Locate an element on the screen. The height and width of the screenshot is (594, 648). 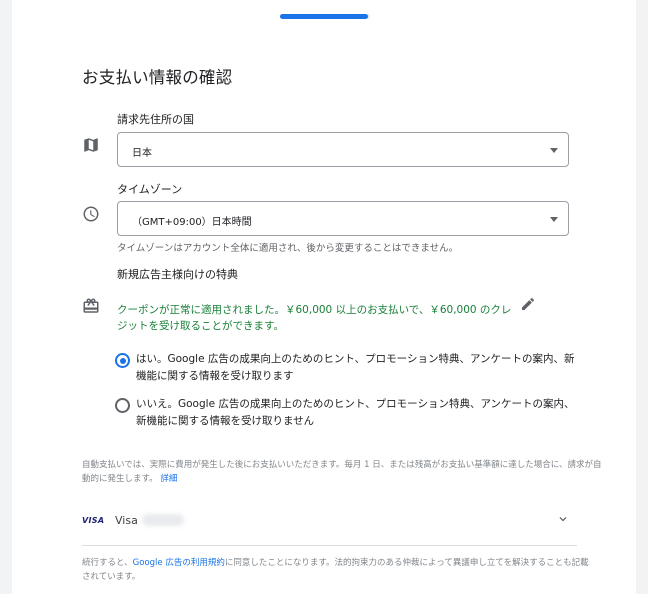
divider is located at coordinates (329, 545).